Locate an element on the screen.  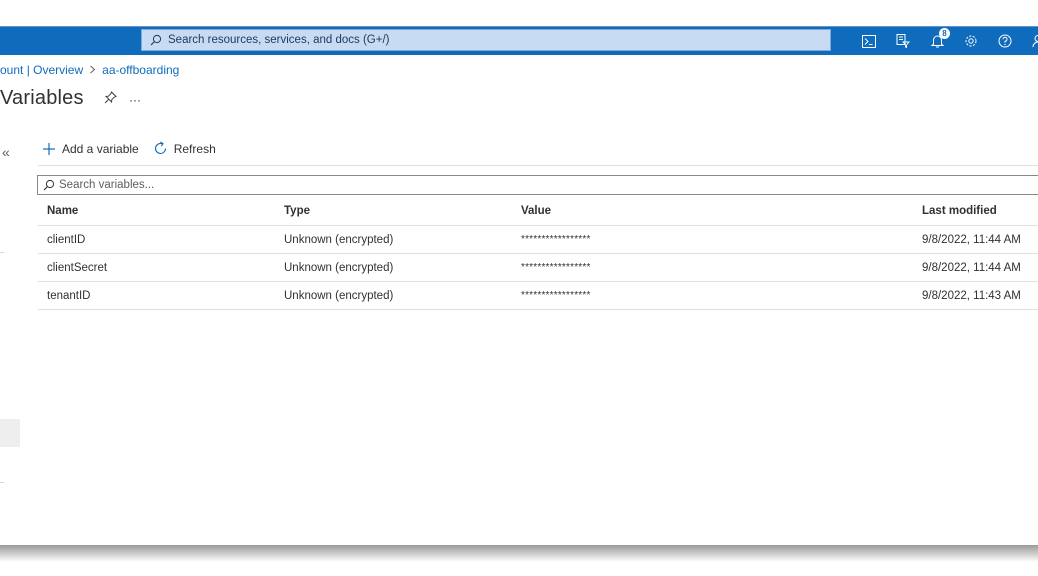
column-header-type: Type is located at coordinates (297, 211).